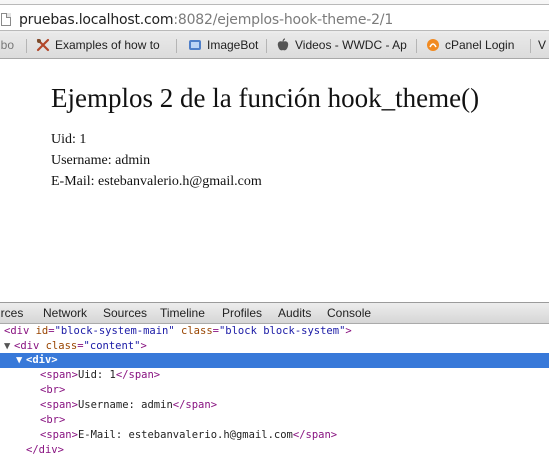  I want to click on uid-text: Uid: 1, so click(69, 139).